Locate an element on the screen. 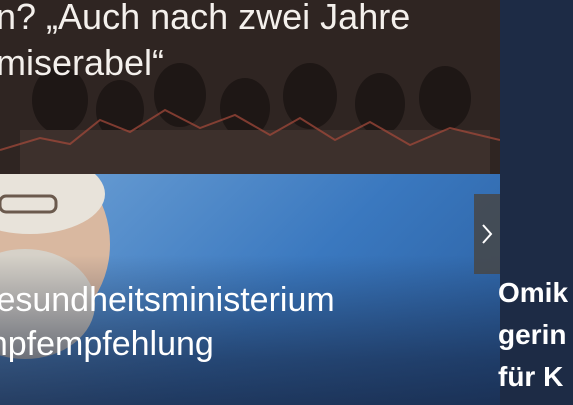 This screenshot has width=573, height=405. headline-line: Omik is located at coordinates (533, 292).